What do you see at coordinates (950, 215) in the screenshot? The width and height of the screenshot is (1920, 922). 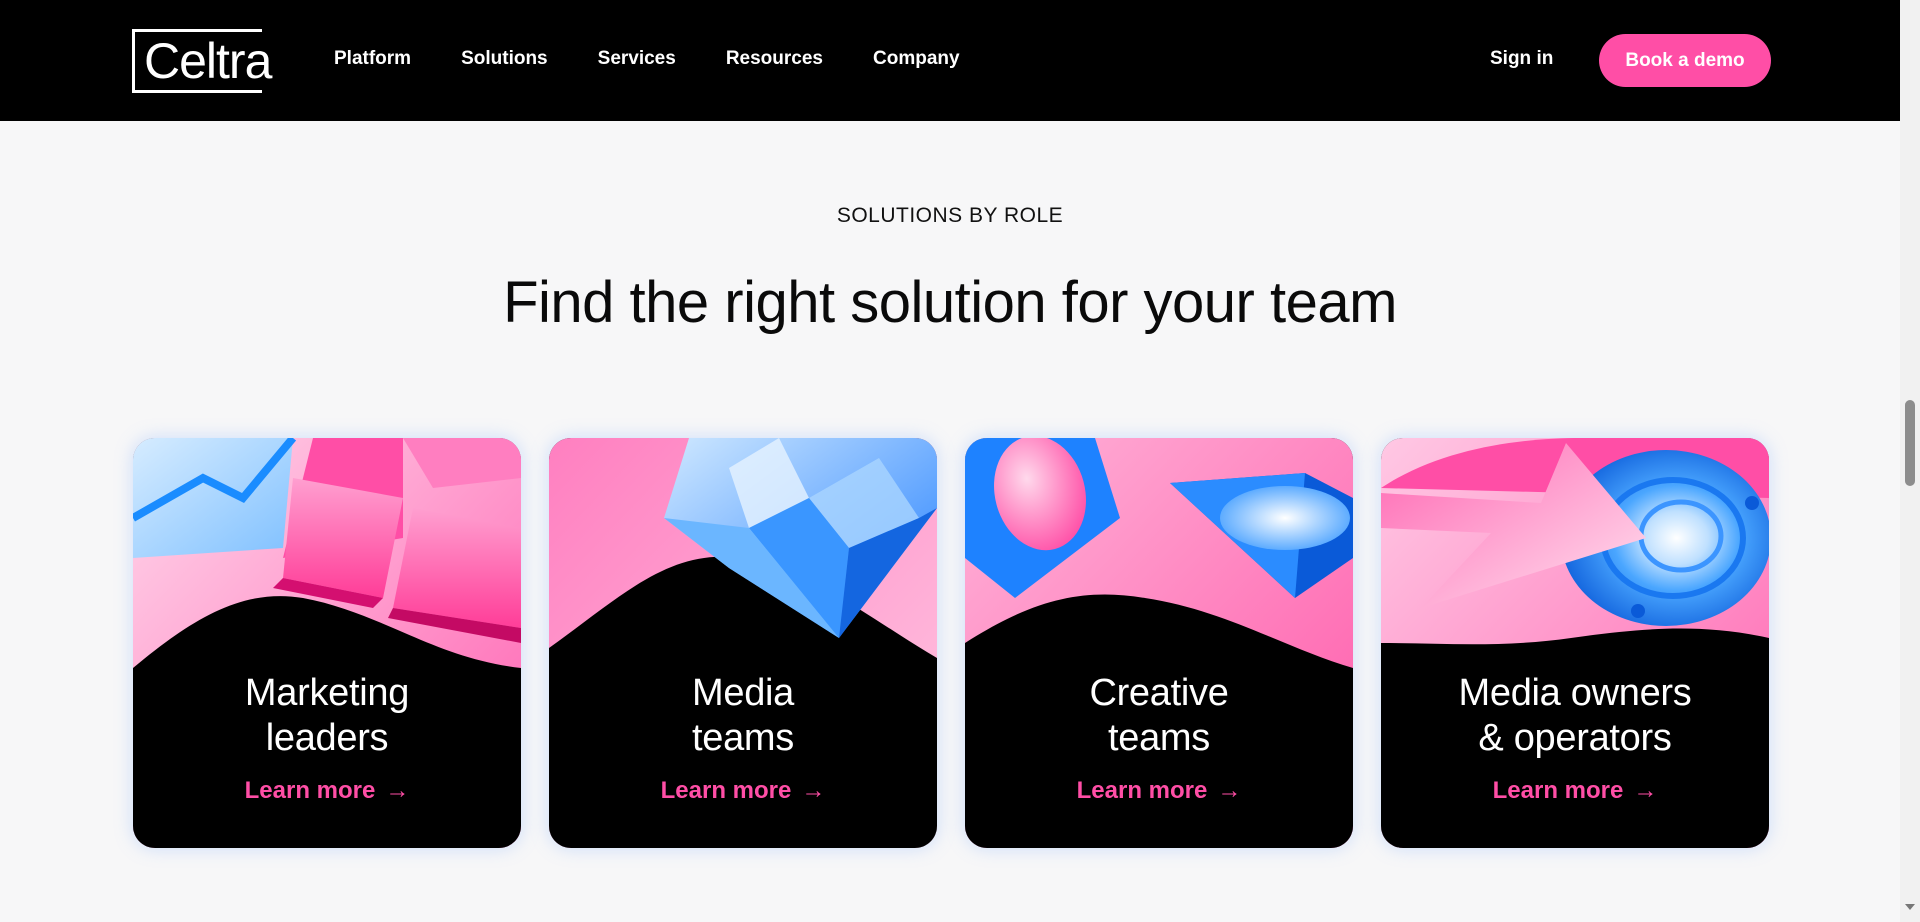 I see `section-eyebrow: SOLUTIONS BY ROLE` at bounding box center [950, 215].